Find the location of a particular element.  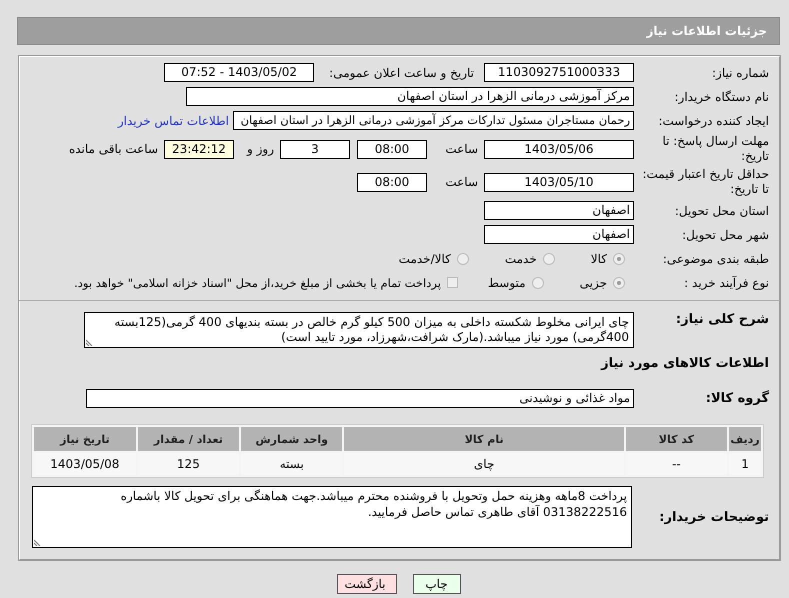

province-field: اصفهان is located at coordinates (559, 210).